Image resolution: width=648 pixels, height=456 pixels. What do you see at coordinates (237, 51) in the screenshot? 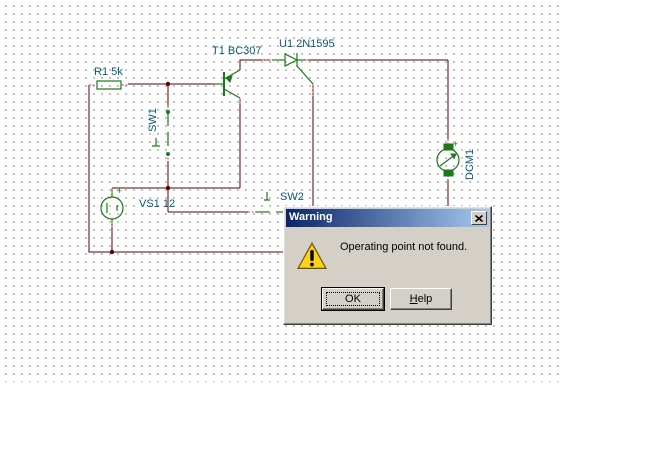
I see `t1-label: T1 BC307` at bounding box center [237, 51].